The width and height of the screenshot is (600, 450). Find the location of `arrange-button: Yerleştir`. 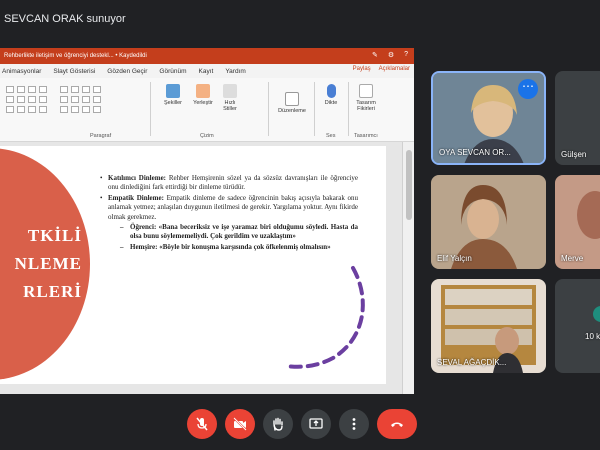

arrange-button: Yerleştir is located at coordinates (203, 95).